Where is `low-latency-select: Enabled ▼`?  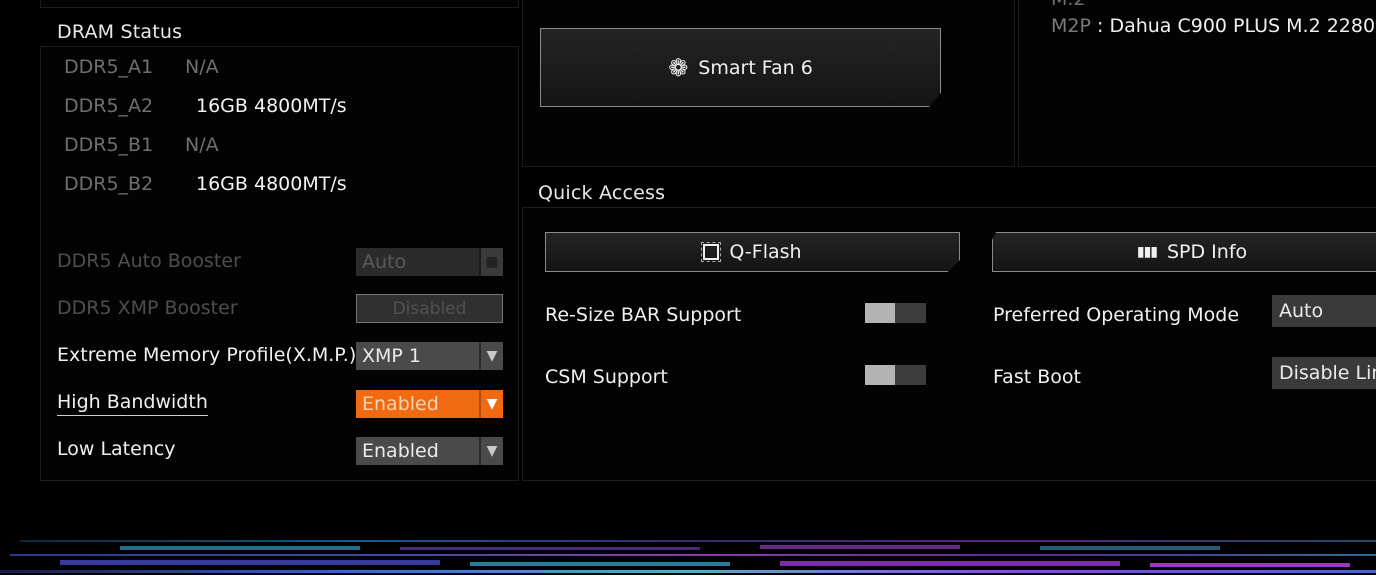 low-latency-select: Enabled ▼ is located at coordinates (429, 451).